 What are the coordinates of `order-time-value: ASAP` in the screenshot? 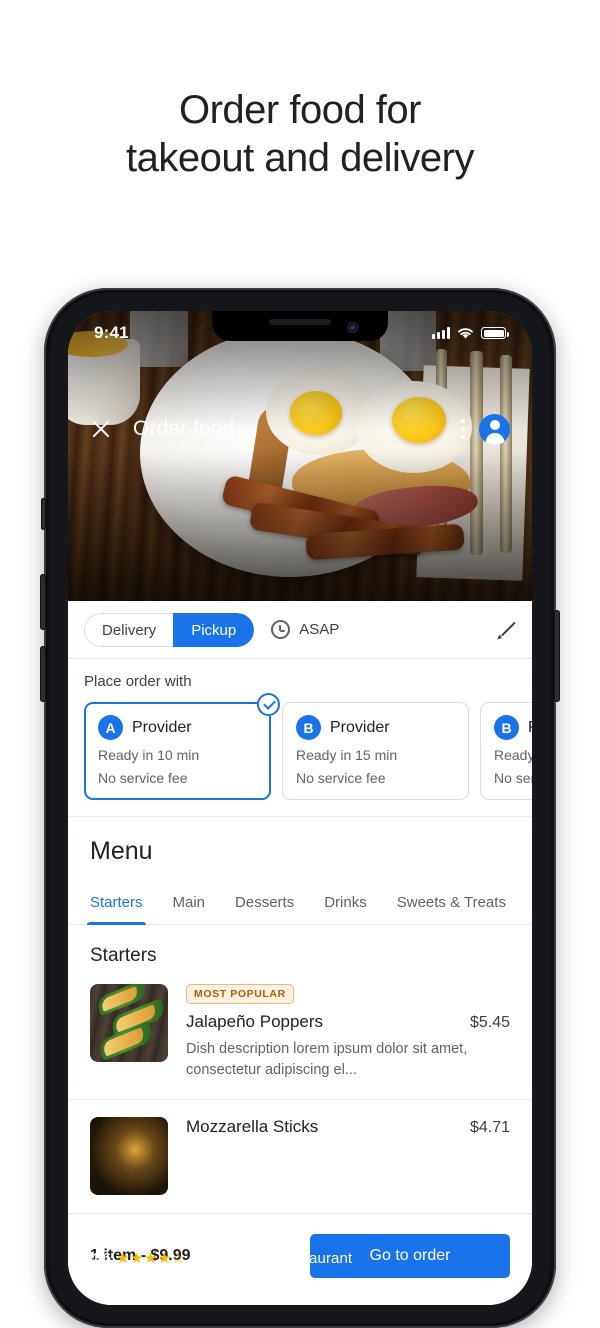 It's located at (319, 629).